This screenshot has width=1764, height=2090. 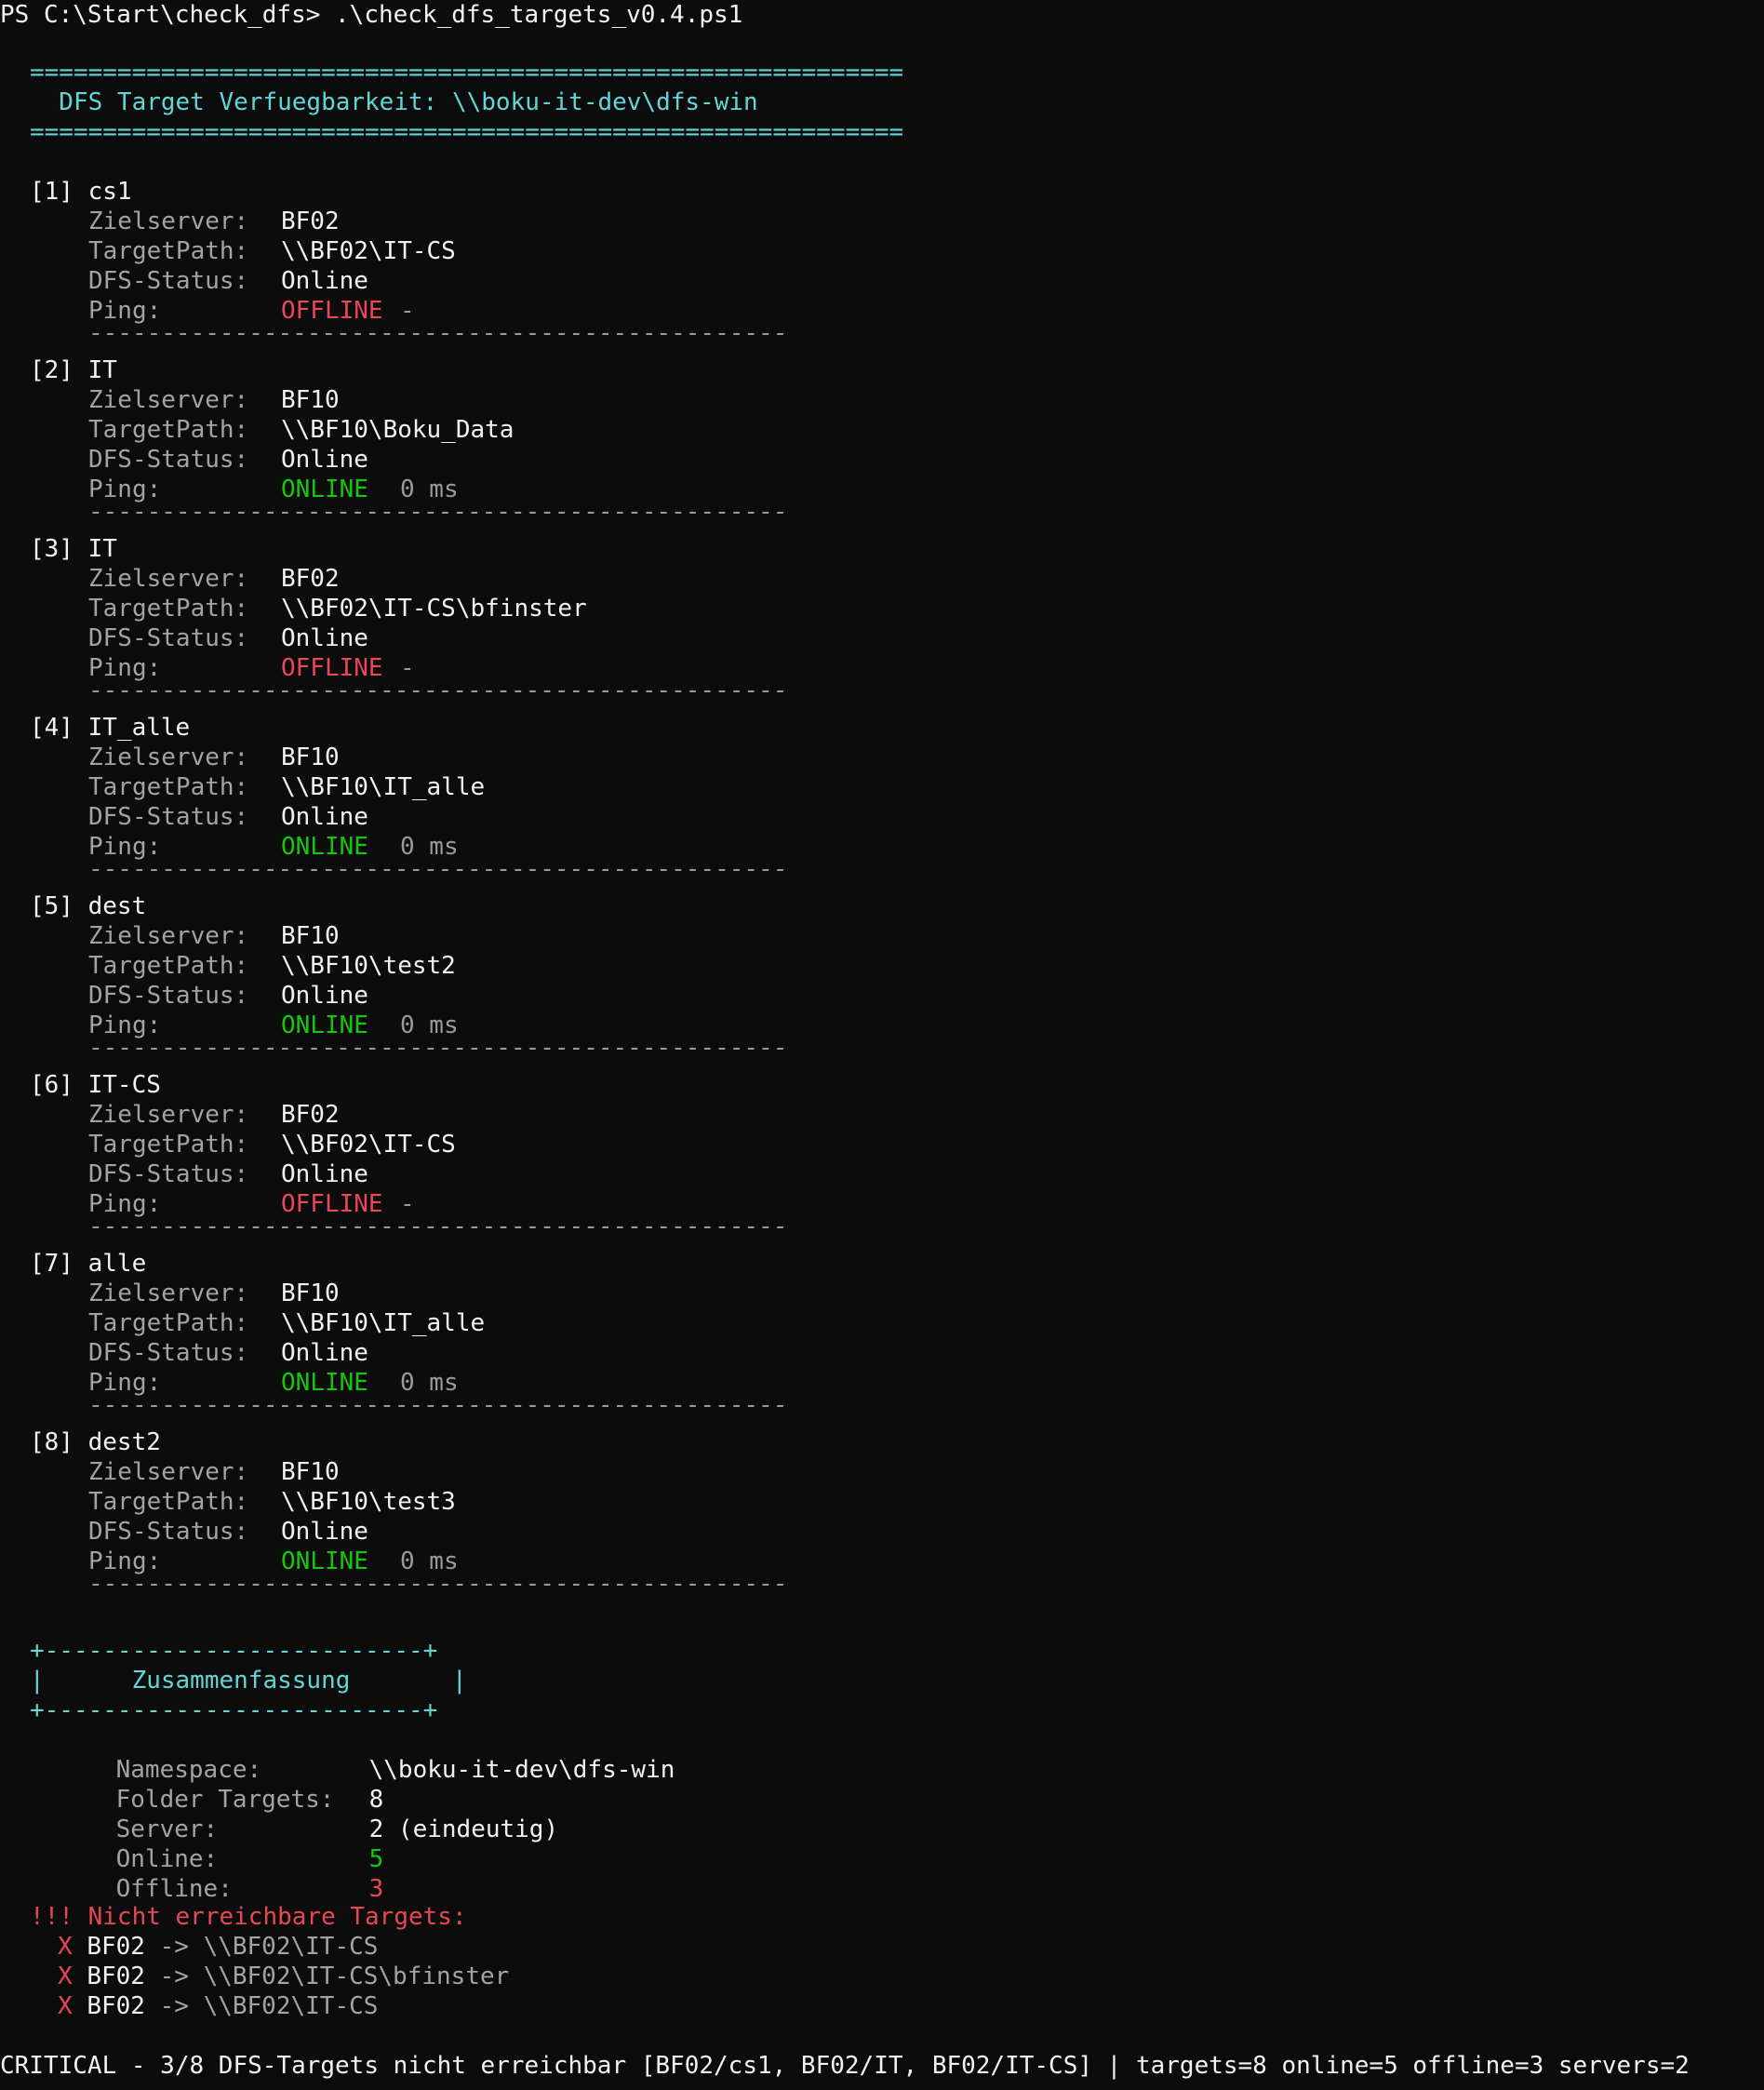 I want to click on target-path-row: TargetPath: \\BF02\IT-CS, so click(x=228, y=1144).